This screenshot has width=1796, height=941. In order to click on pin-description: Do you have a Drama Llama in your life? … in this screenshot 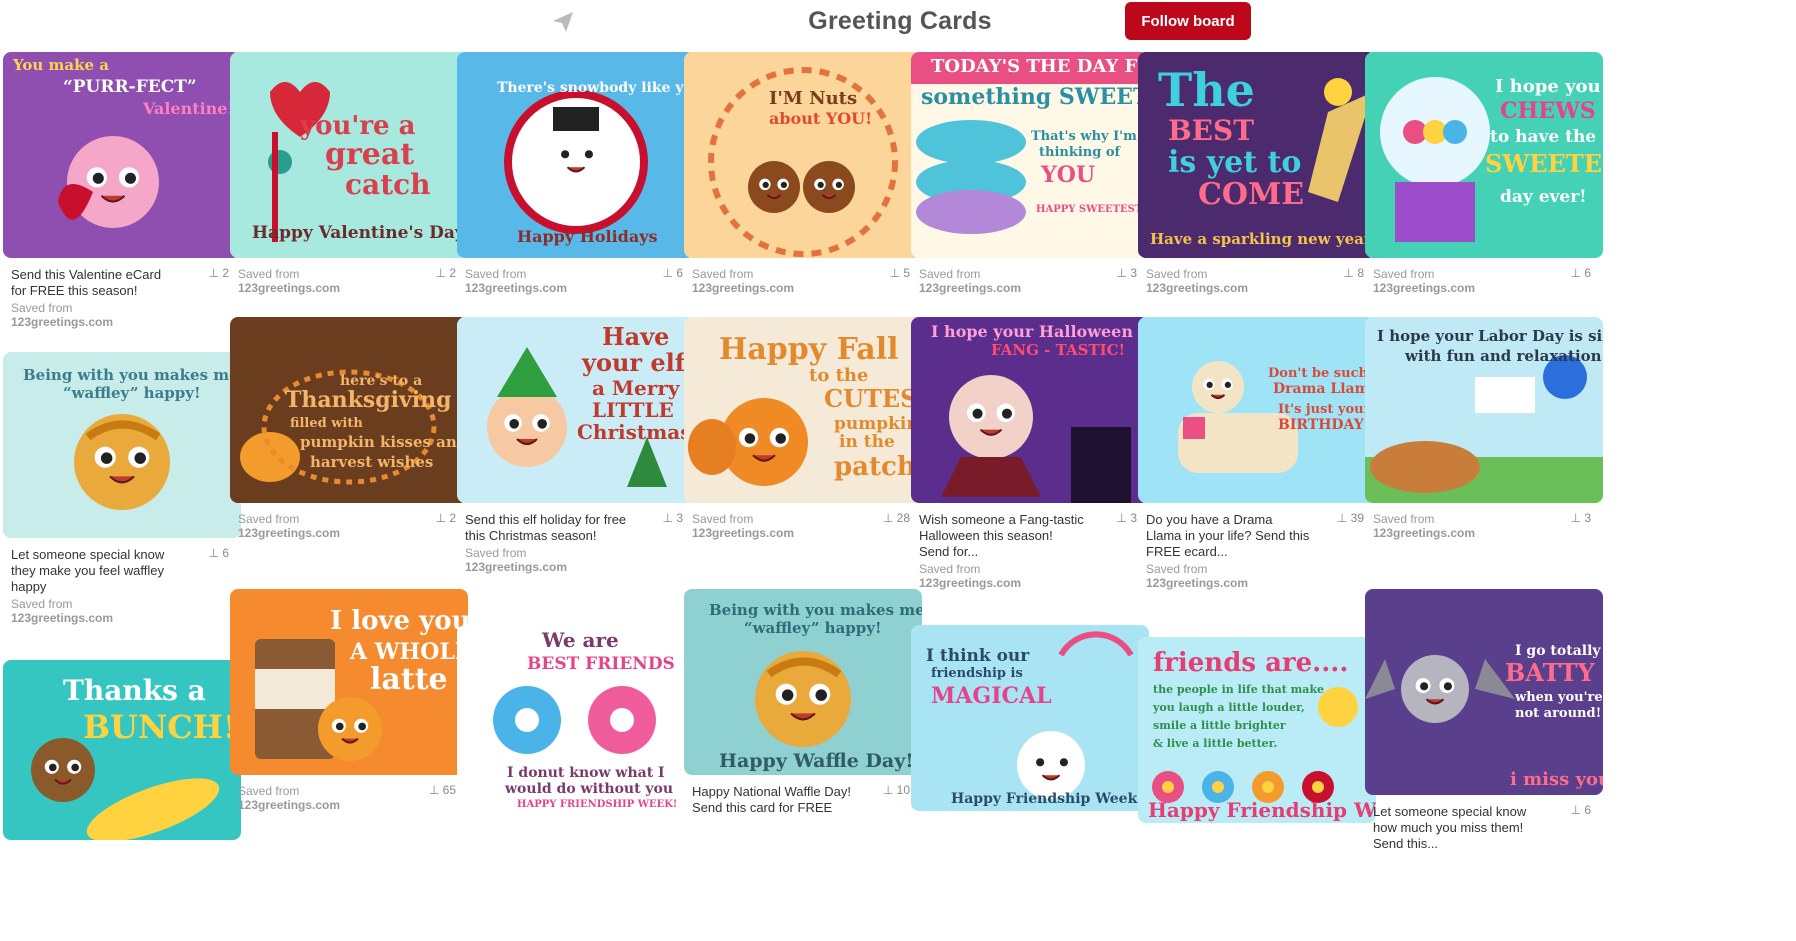, I will do `click(1228, 536)`.